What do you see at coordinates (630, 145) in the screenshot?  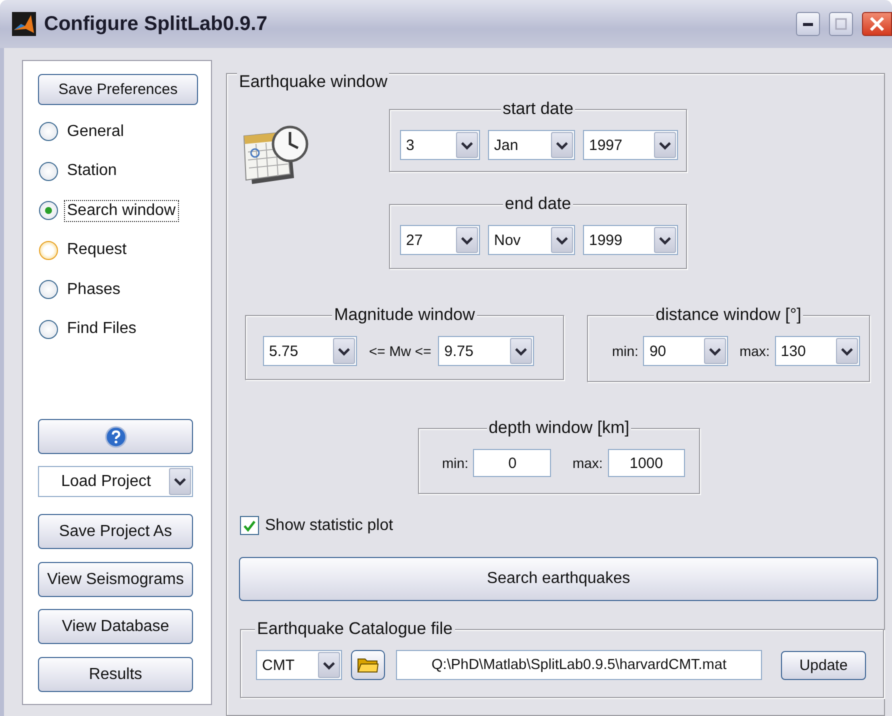 I see `dropdown: 1997` at bounding box center [630, 145].